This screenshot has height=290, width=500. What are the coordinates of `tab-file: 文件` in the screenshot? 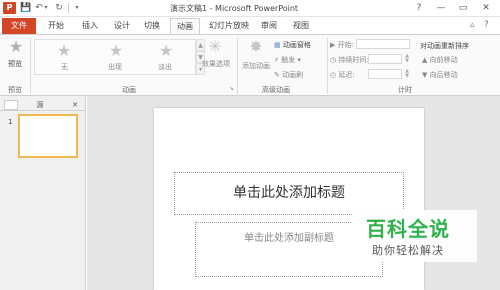 It's located at (19, 26).